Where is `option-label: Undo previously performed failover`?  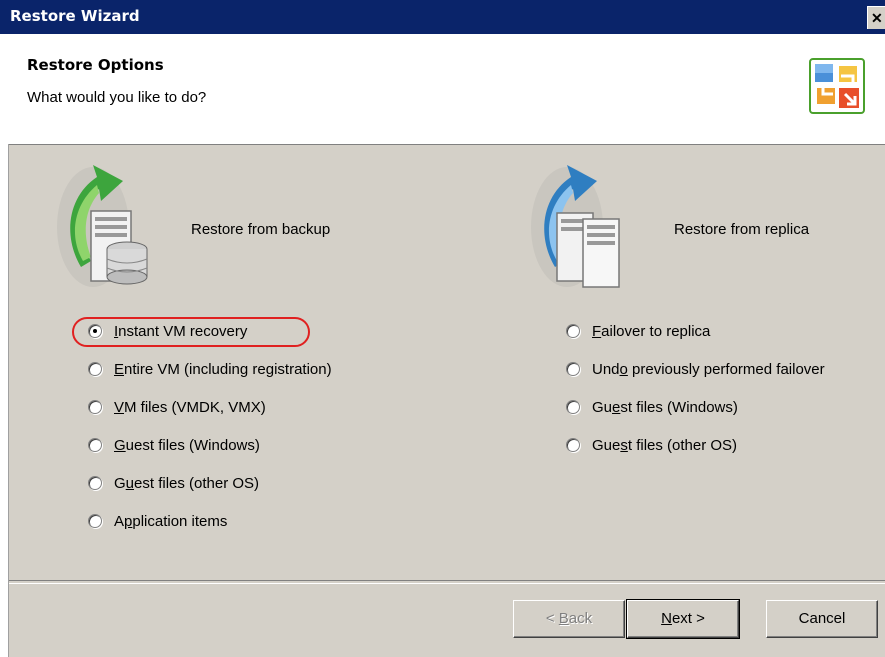 option-label: Undo previously performed failover is located at coordinates (708, 369).